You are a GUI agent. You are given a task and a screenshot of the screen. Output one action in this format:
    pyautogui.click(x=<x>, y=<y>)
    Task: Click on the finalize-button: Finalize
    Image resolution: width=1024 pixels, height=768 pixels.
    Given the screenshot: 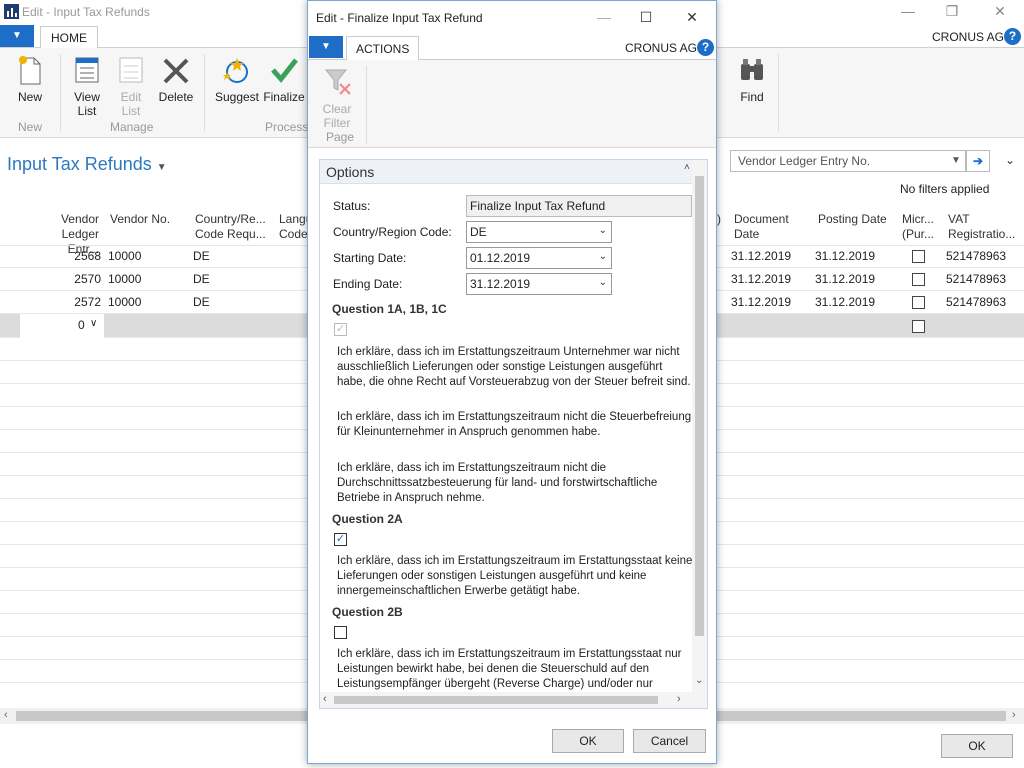 What is the action you would take?
    pyautogui.click(x=284, y=76)
    